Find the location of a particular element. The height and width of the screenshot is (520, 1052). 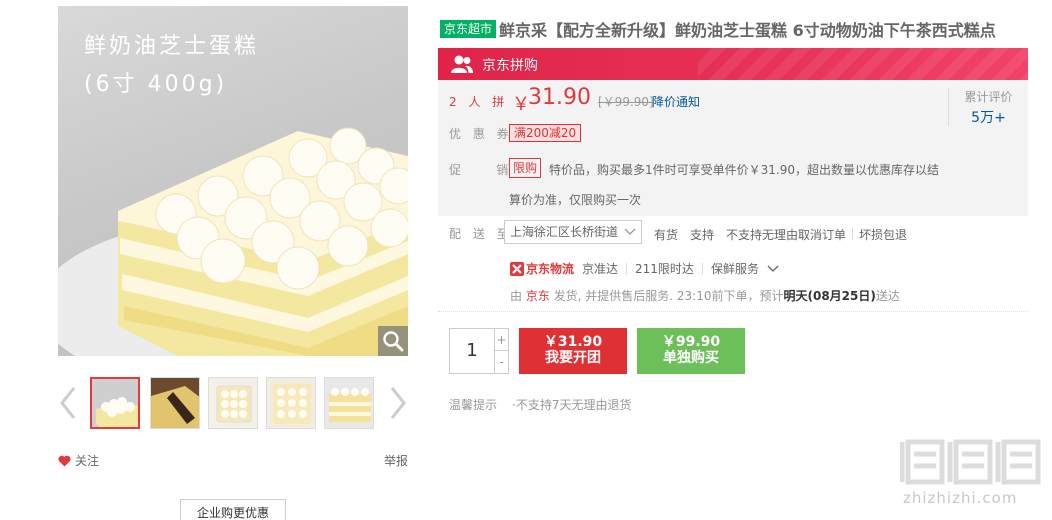

logistics-service-3: 保鲜服务 is located at coordinates (735, 268).